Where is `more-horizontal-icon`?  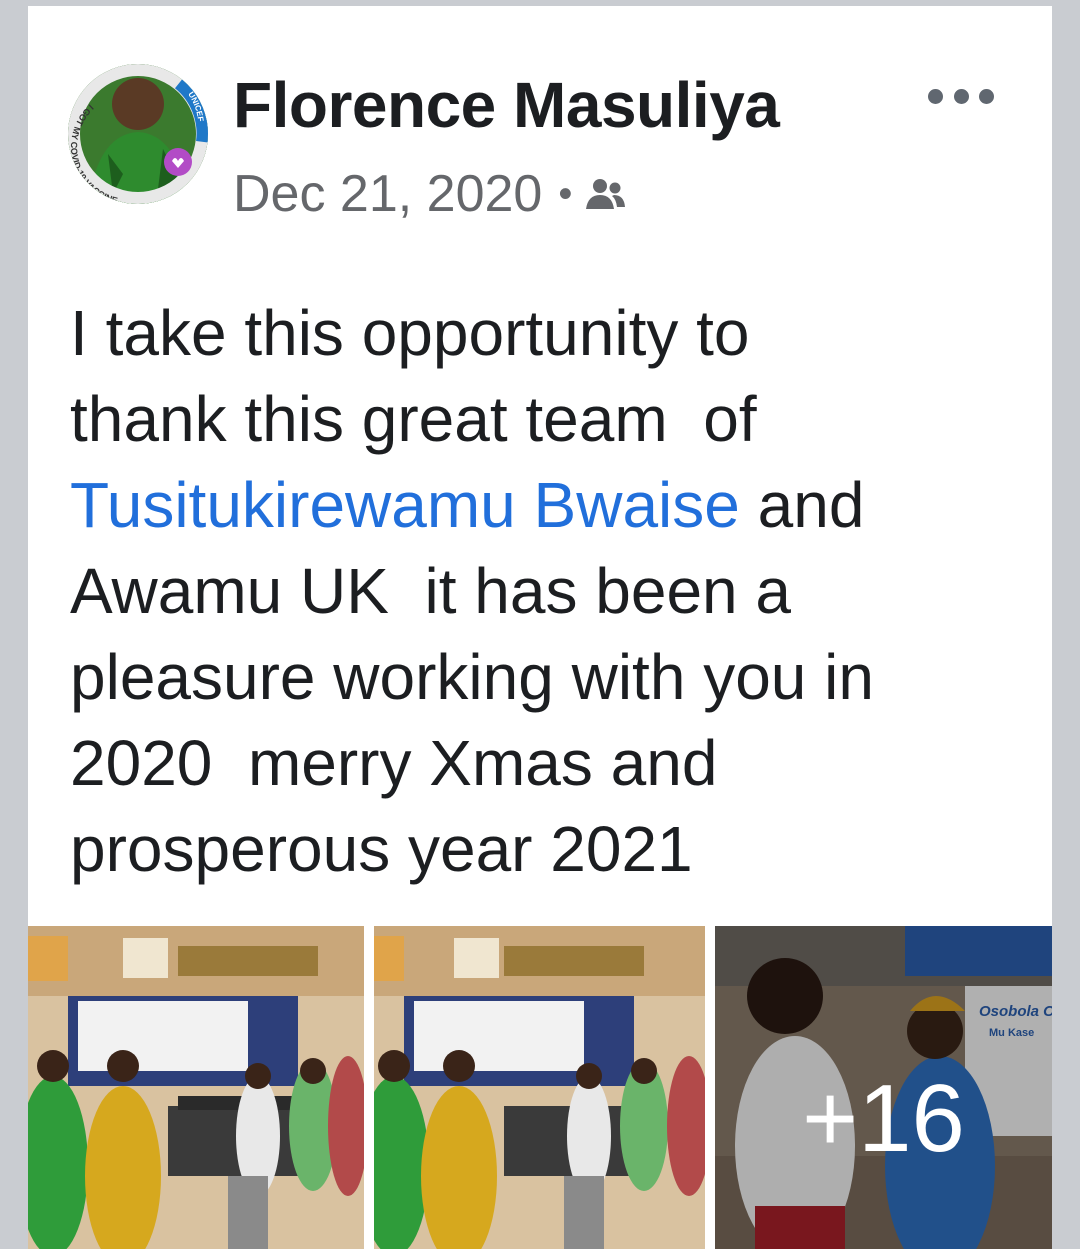
more-horizontal-icon is located at coordinates (961, 96).